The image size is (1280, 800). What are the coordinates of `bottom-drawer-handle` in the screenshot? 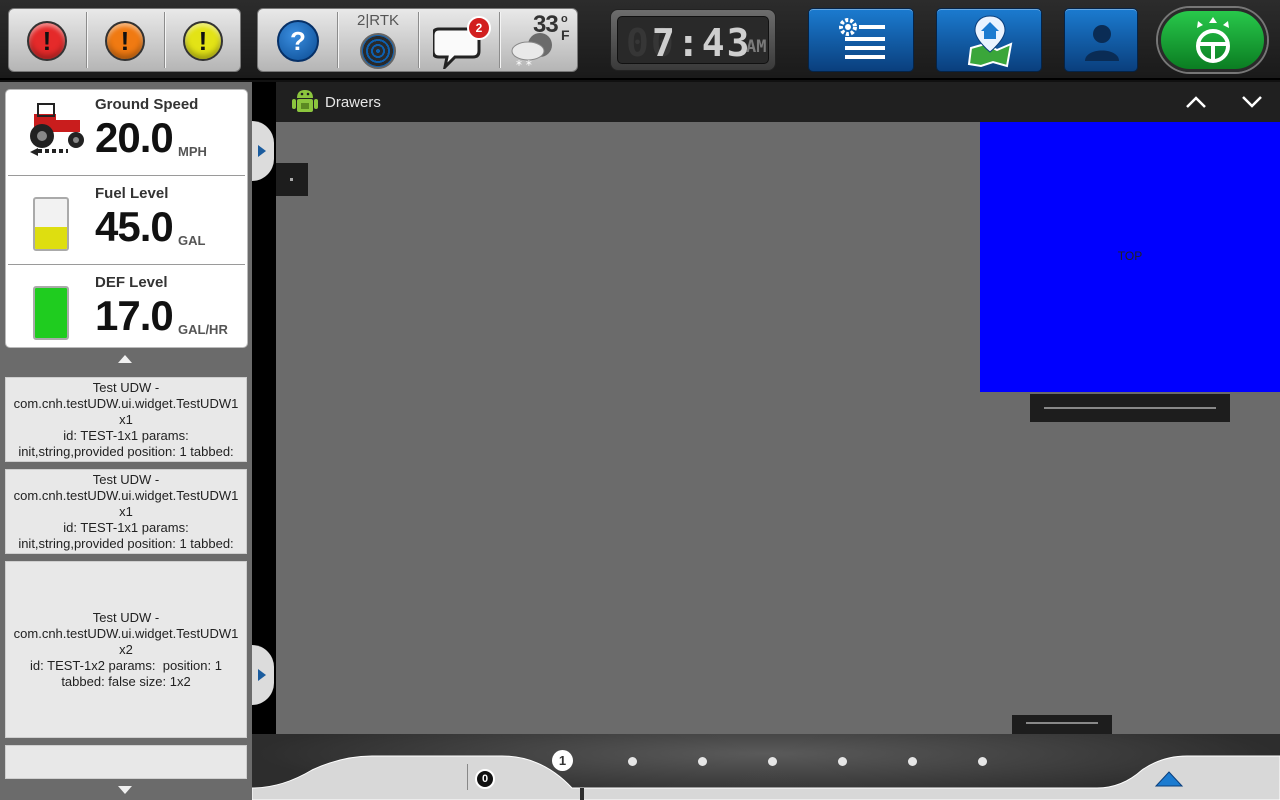 It's located at (1062, 724).